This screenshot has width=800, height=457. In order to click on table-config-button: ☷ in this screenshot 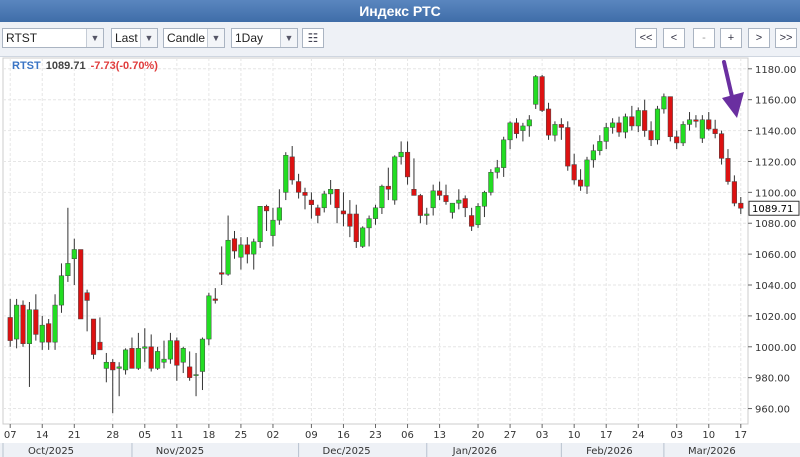, I will do `click(313, 38)`.